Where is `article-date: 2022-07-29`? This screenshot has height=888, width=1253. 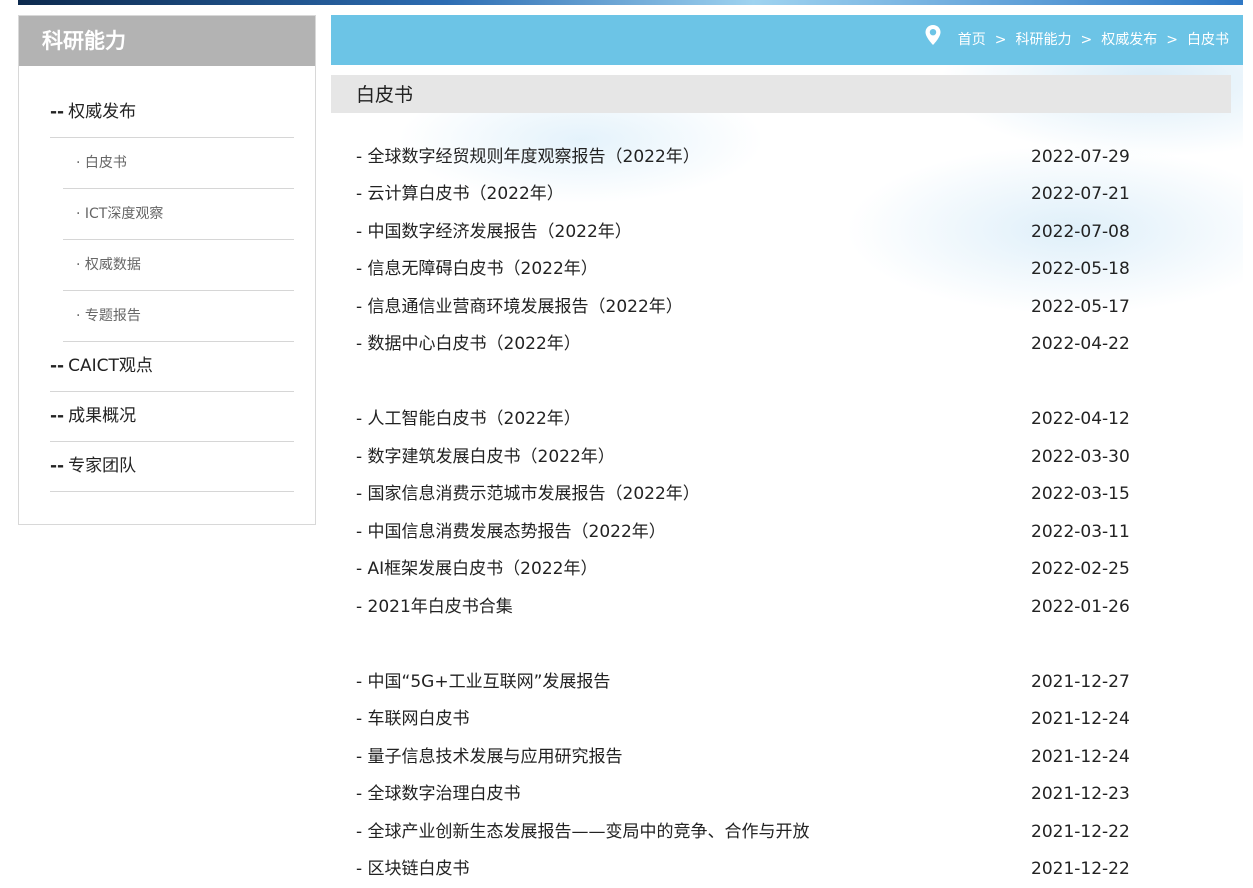 article-date: 2022-07-29 is located at coordinates (1080, 157).